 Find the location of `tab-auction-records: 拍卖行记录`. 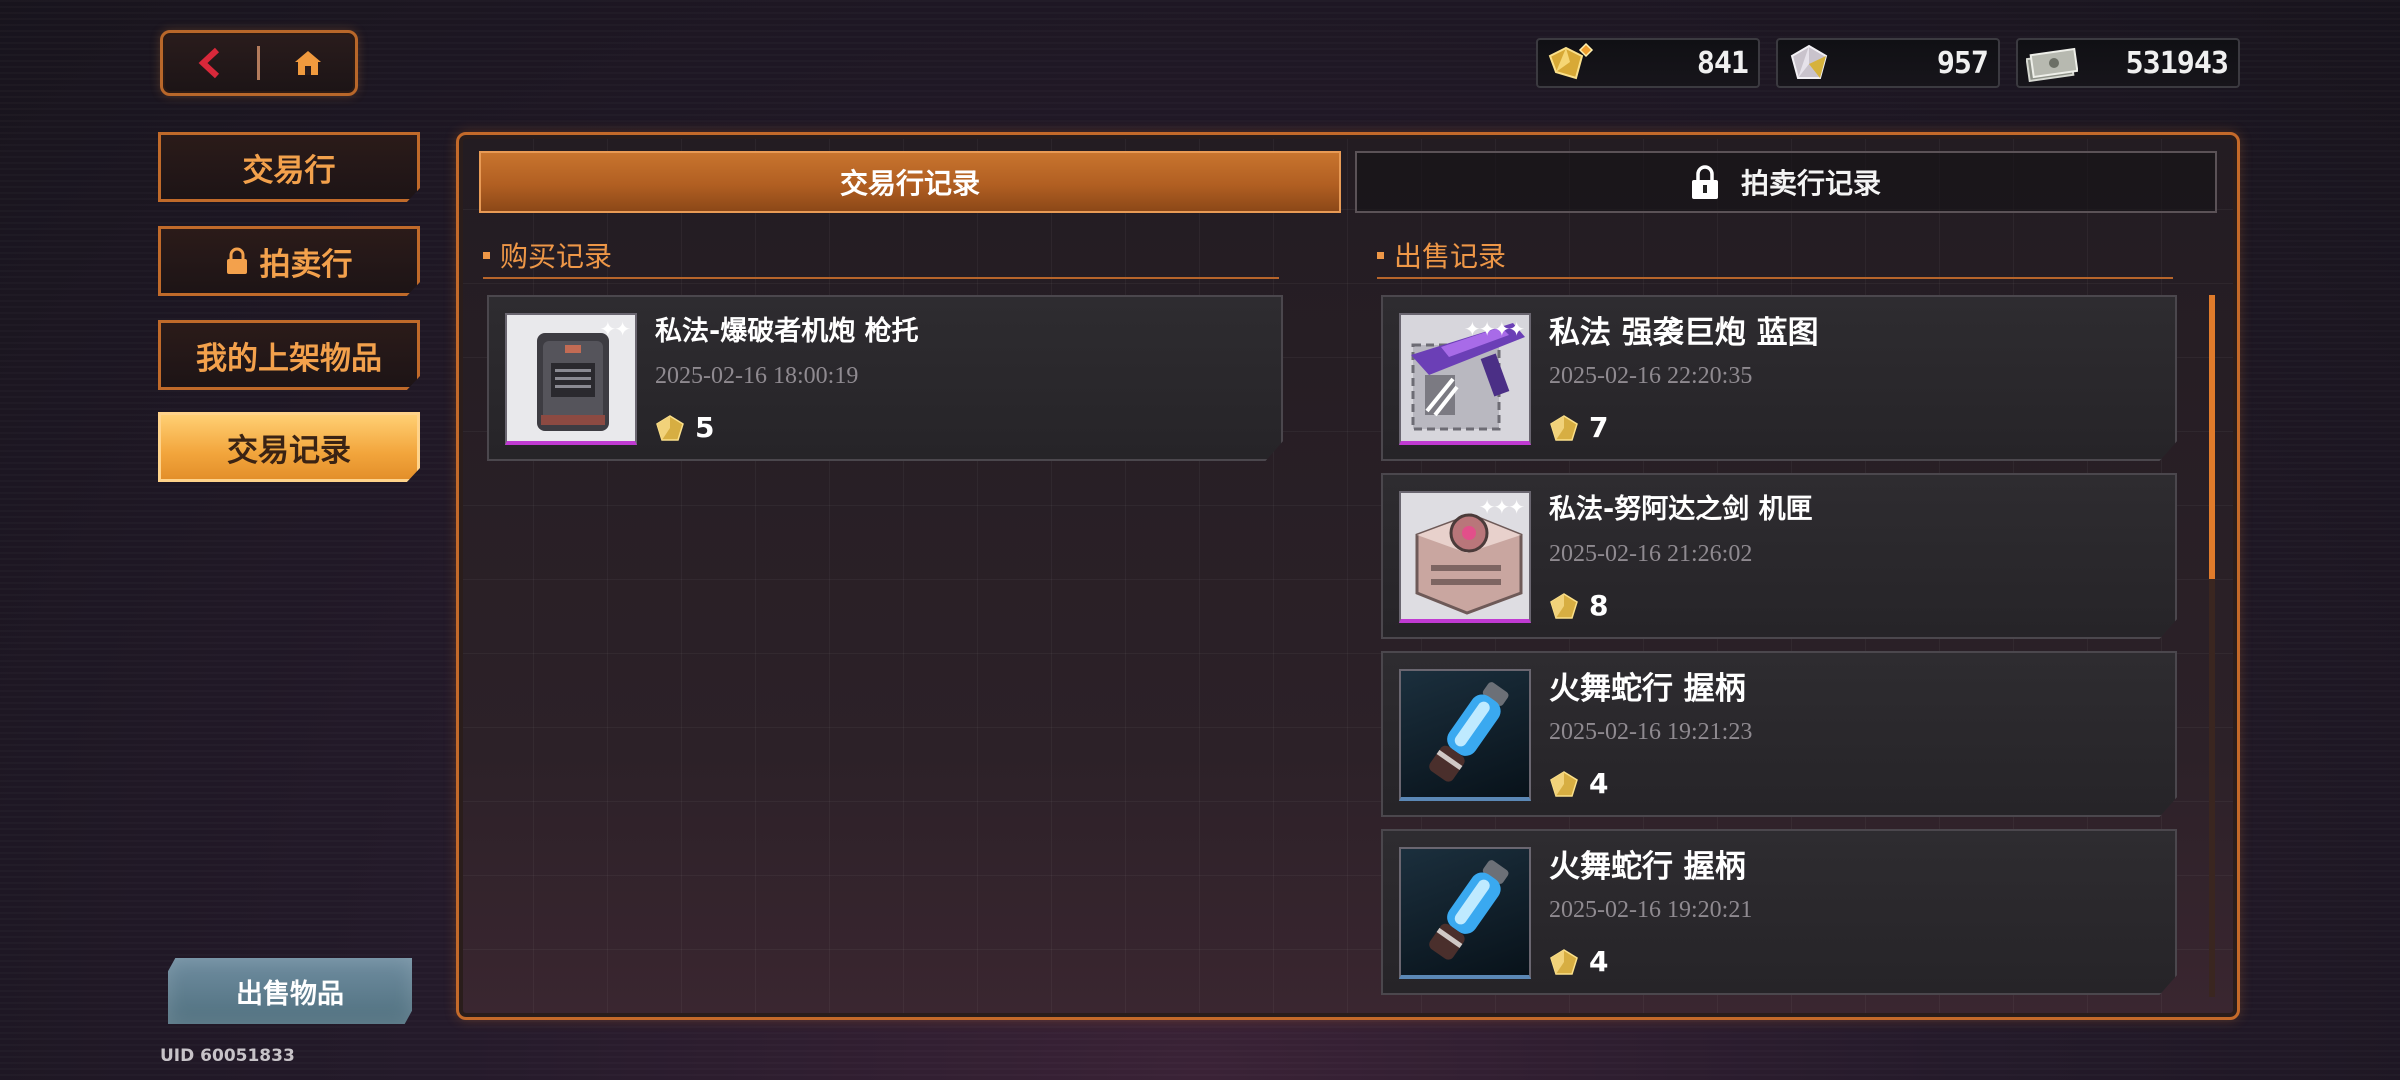

tab-auction-records: 拍卖行记录 is located at coordinates (1786, 182).